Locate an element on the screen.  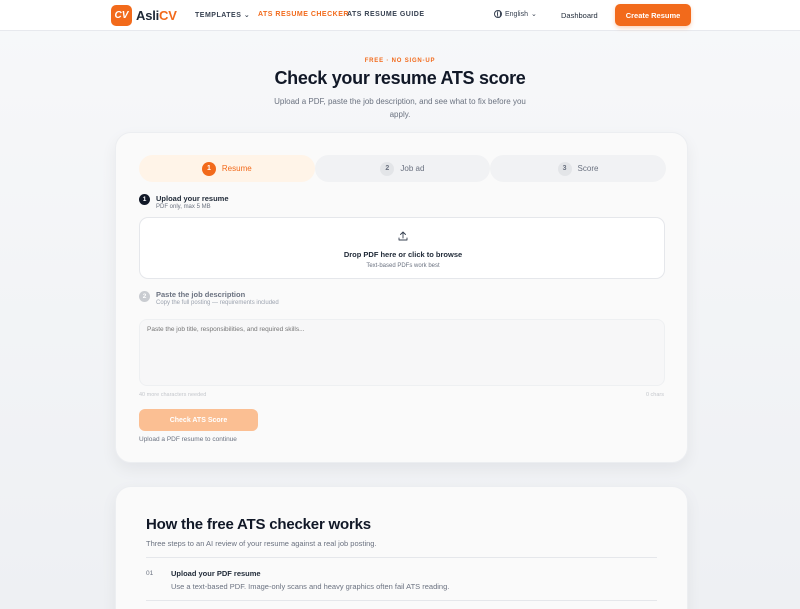
page-title: Check your resume ATS score is located at coordinates (400, 78).